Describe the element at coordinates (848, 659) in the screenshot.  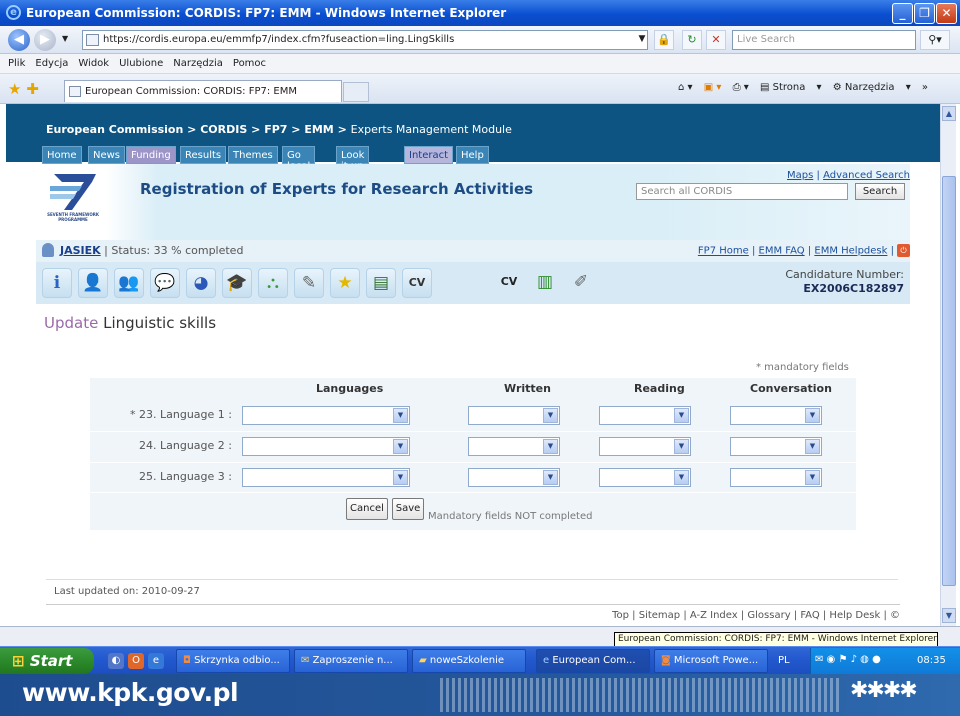
I see `tray-icons: ✉ ◉ ⚑ ♪ ◍ ●` at that location.